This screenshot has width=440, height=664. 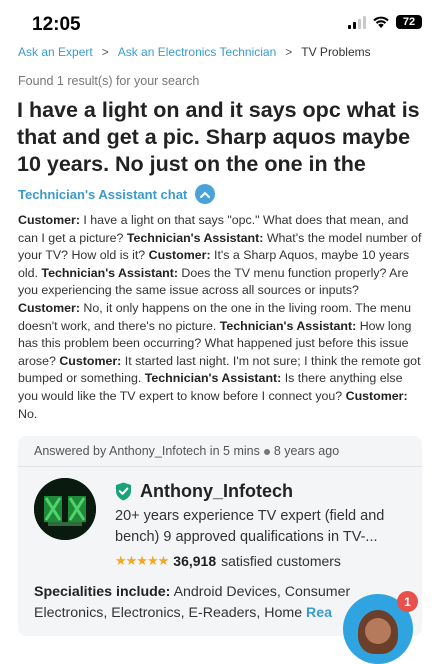 I want to click on expert-name: Anthony_Infotech, so click(x=216, y=491).